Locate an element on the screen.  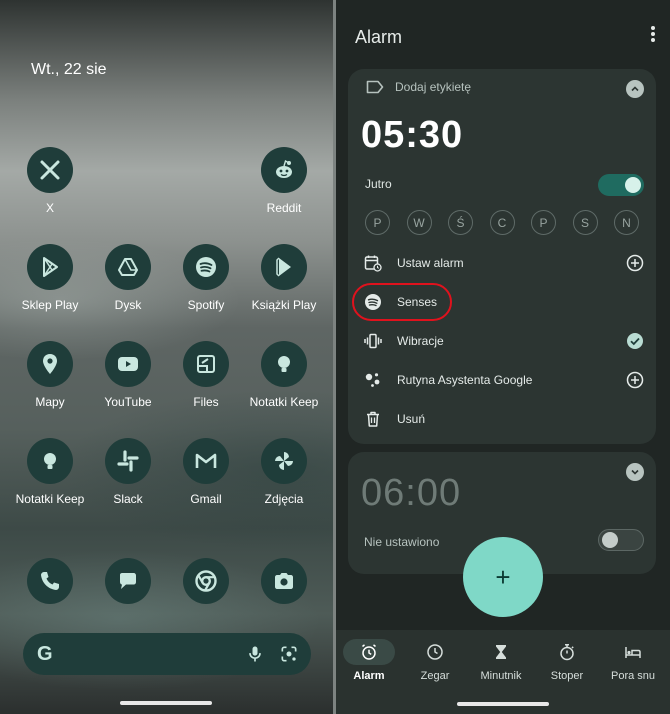
app-label: Zdjęcia is located at coordinates (284, 499).